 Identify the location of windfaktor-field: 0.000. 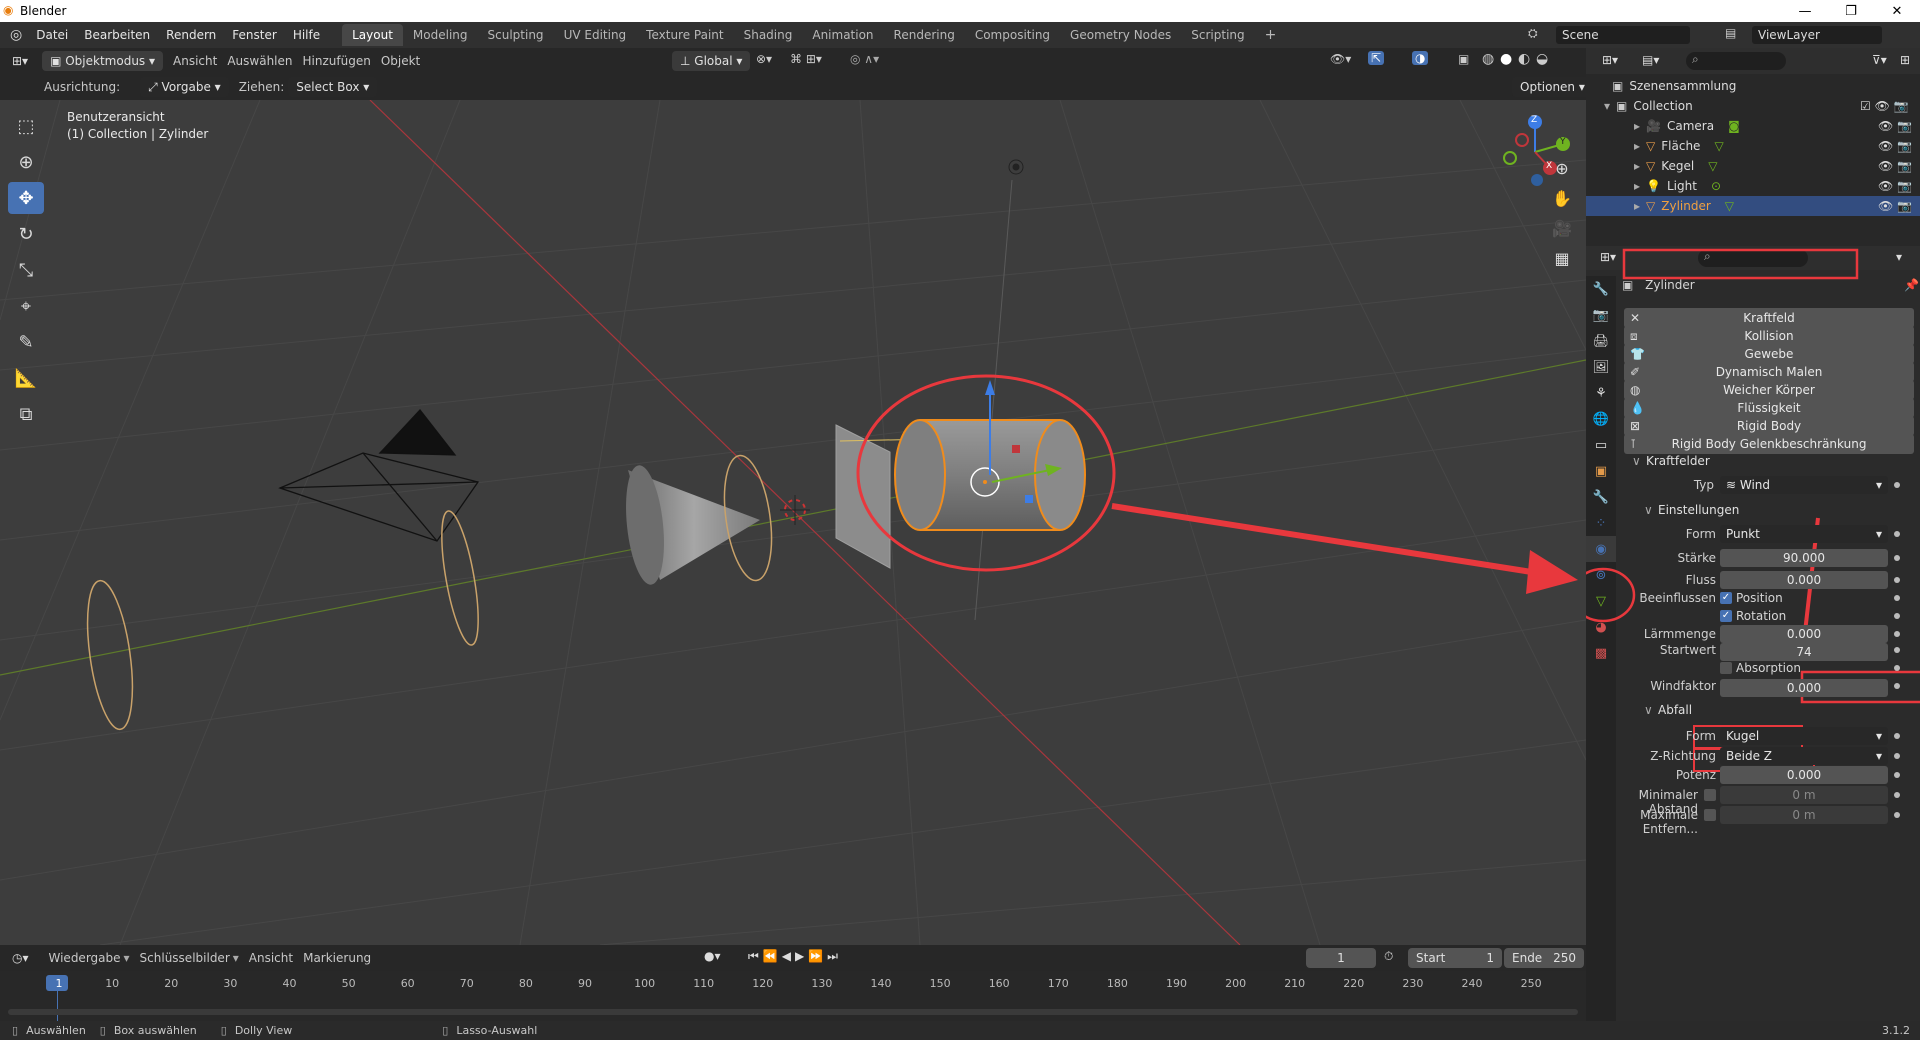
(1804, 688).